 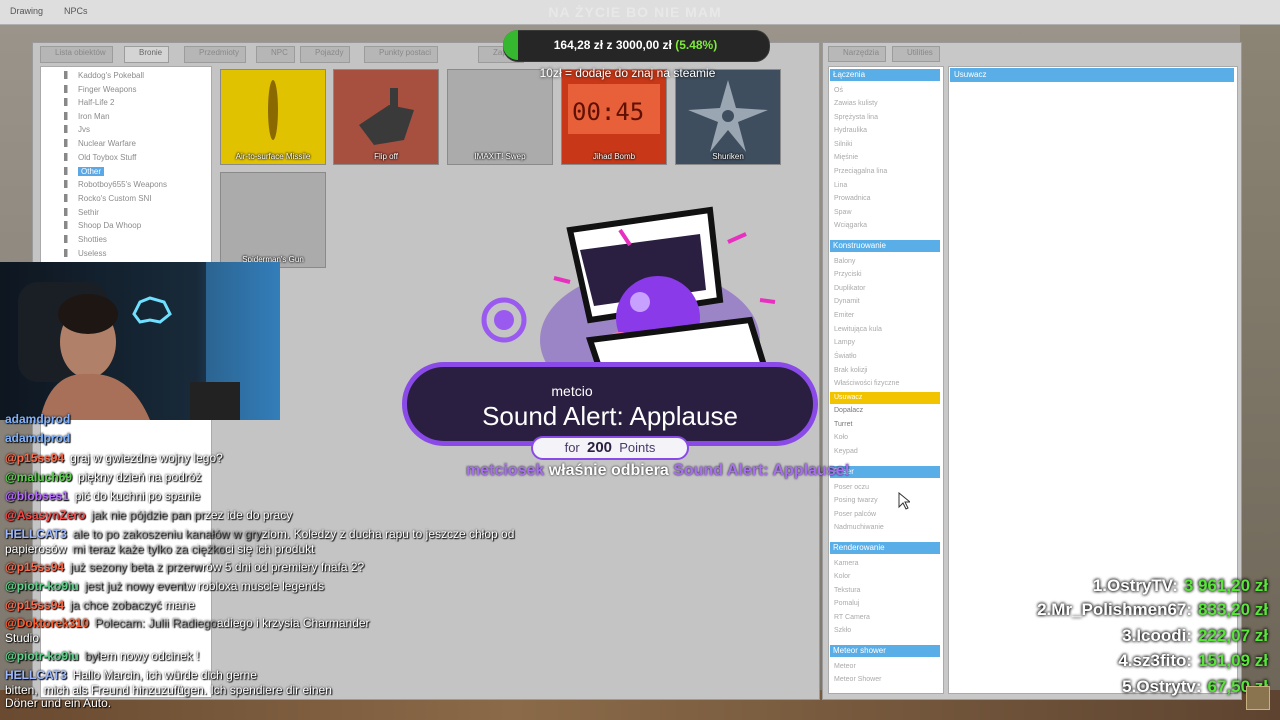 I want to click on weapon-card-missile: Air-to-surface Missile, so click(x=273, y=117).